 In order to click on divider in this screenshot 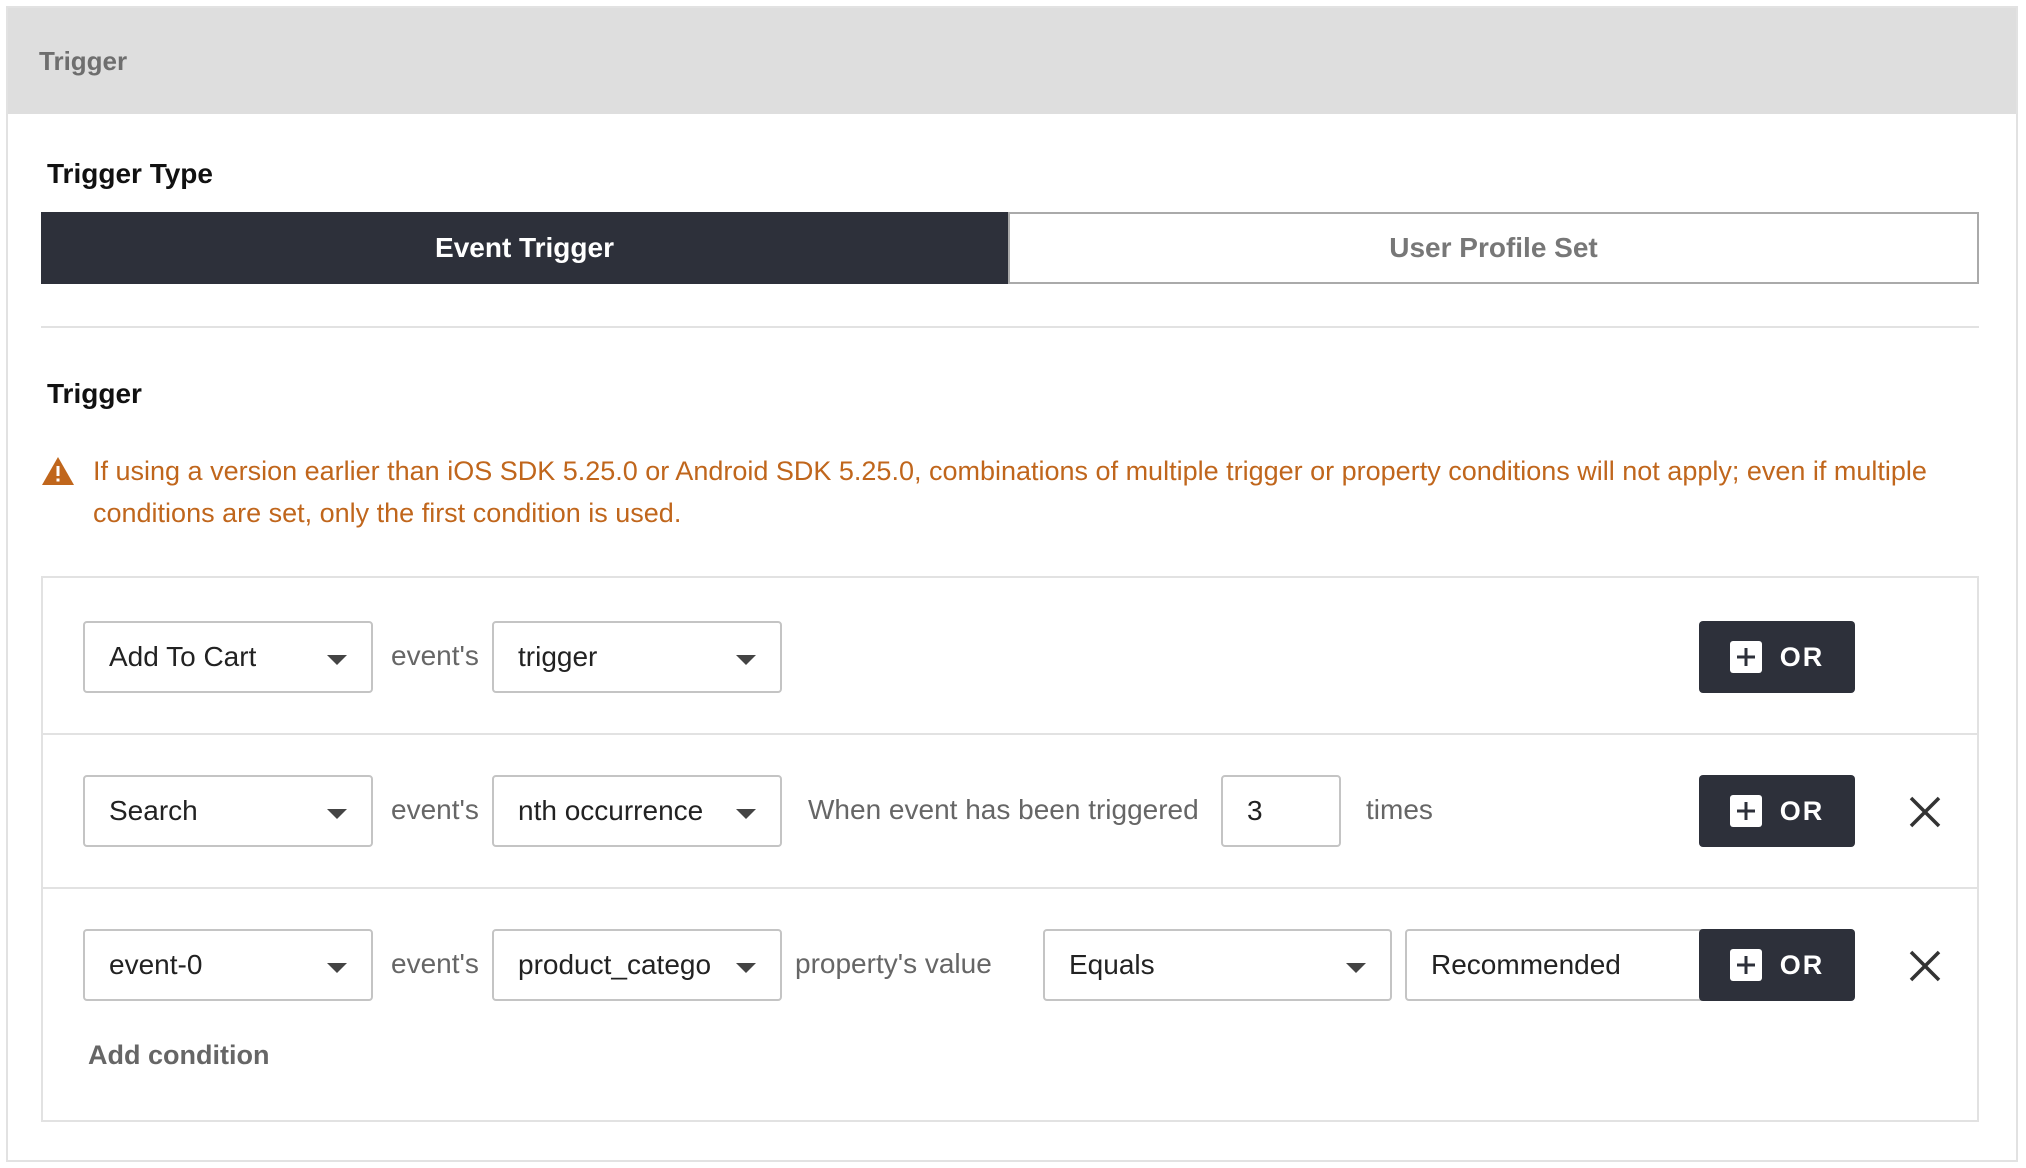, I will do `click(1010, 327)`.